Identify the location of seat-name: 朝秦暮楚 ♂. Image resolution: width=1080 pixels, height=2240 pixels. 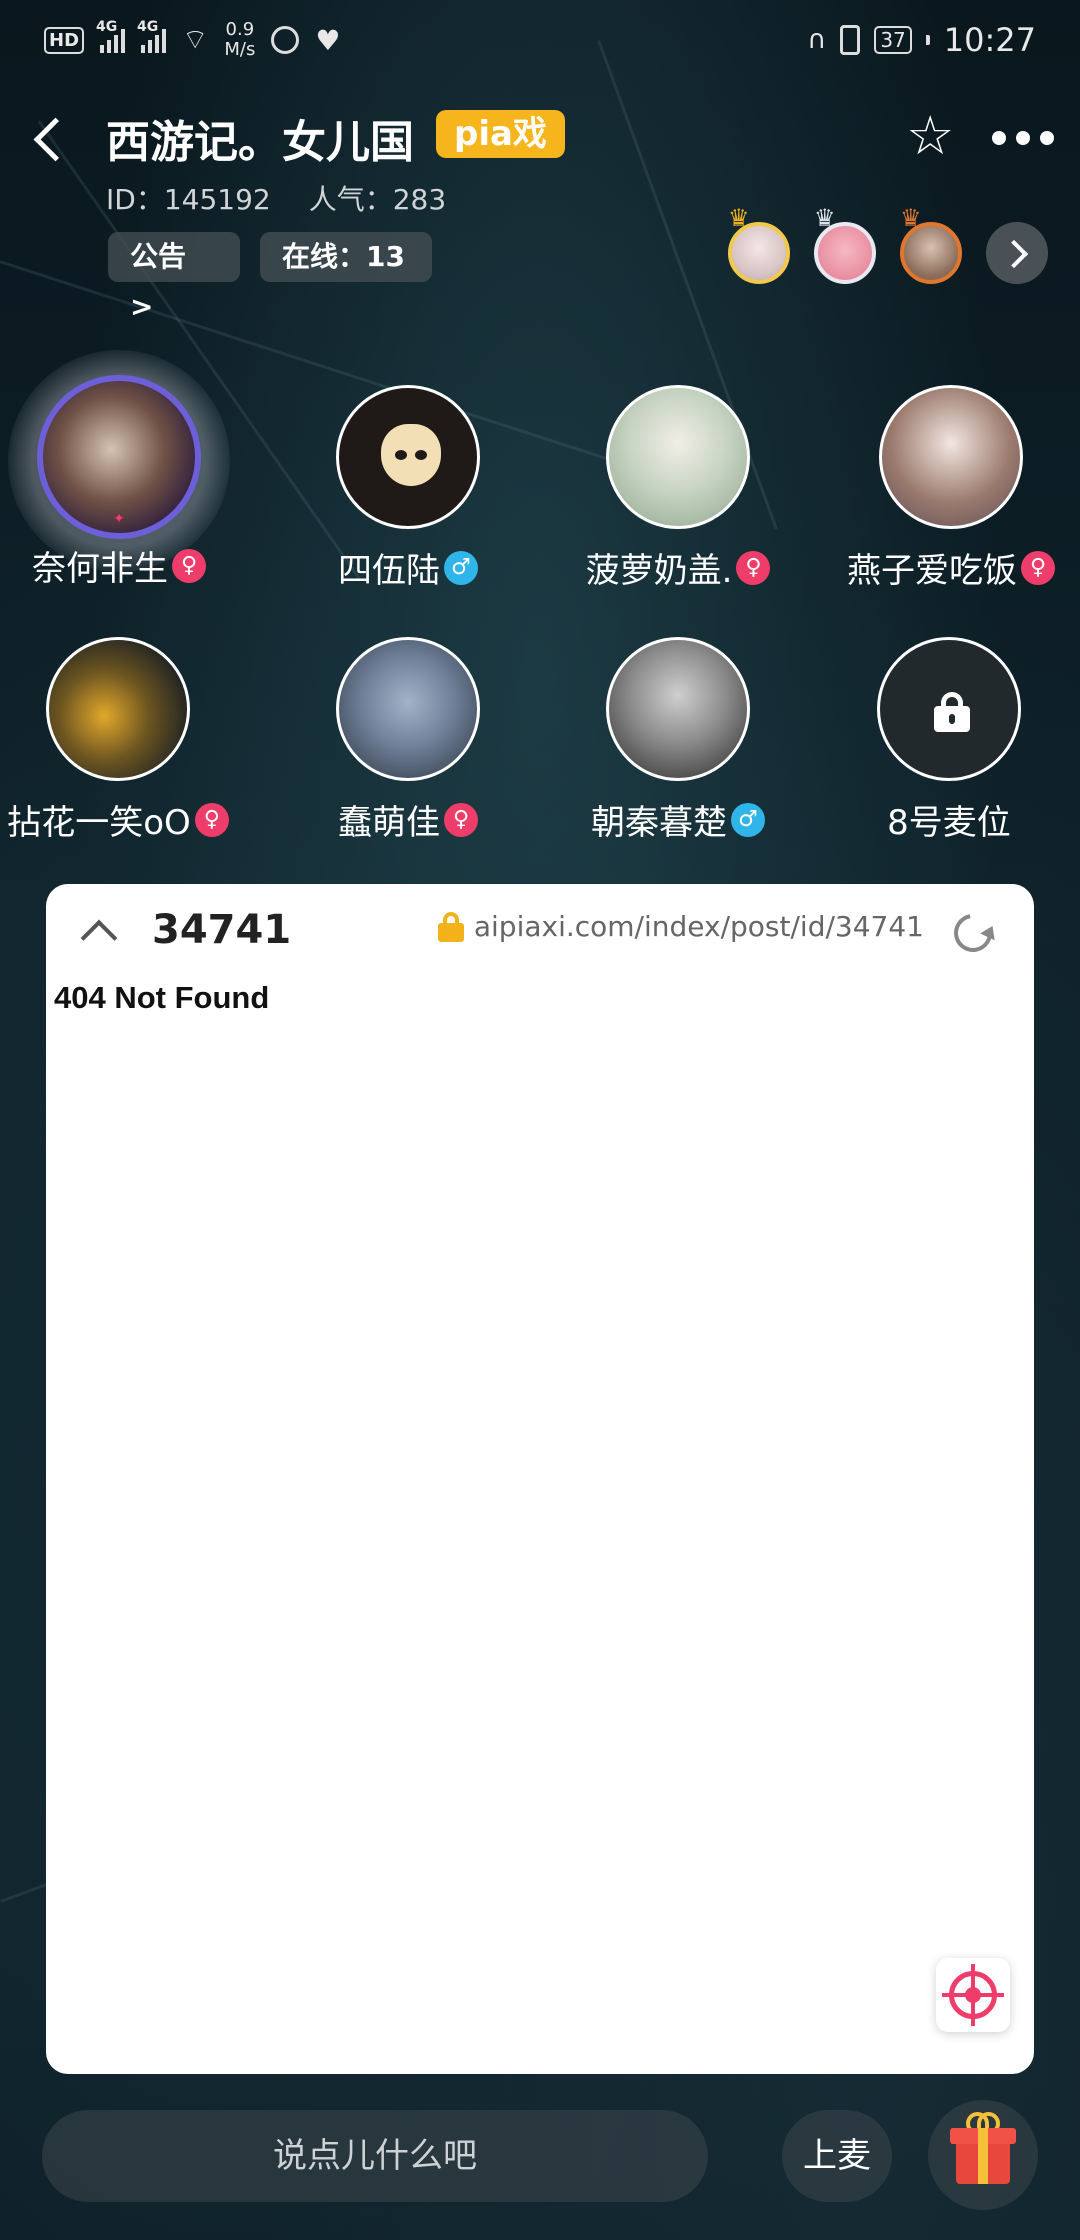
(678, 819).